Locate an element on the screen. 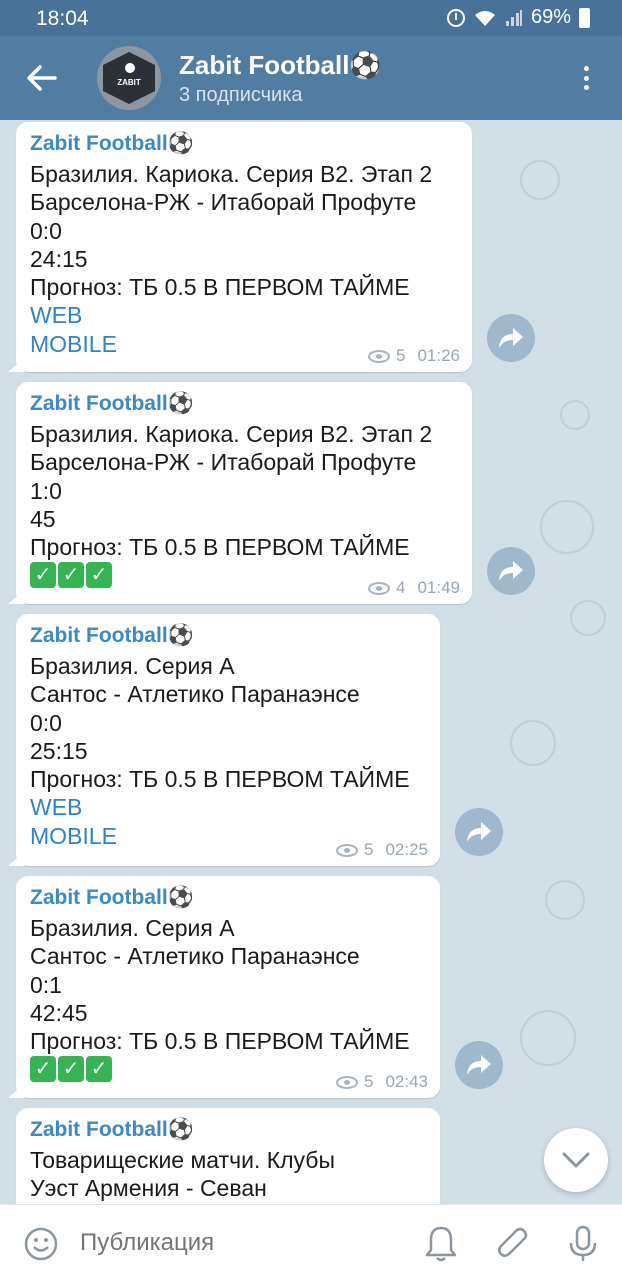 The image size is (622, 1280). message-text-line: 42:45 is located at coordinates (59, 1012).